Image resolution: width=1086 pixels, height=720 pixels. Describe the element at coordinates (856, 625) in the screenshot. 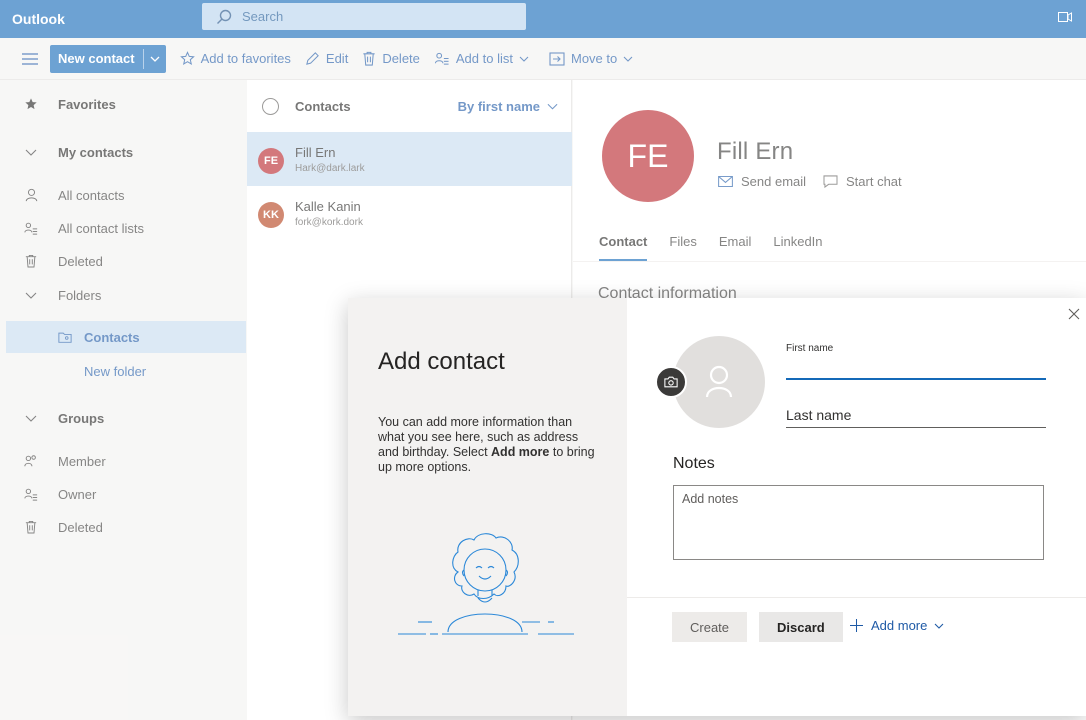

I see `plus-icon` at that location.